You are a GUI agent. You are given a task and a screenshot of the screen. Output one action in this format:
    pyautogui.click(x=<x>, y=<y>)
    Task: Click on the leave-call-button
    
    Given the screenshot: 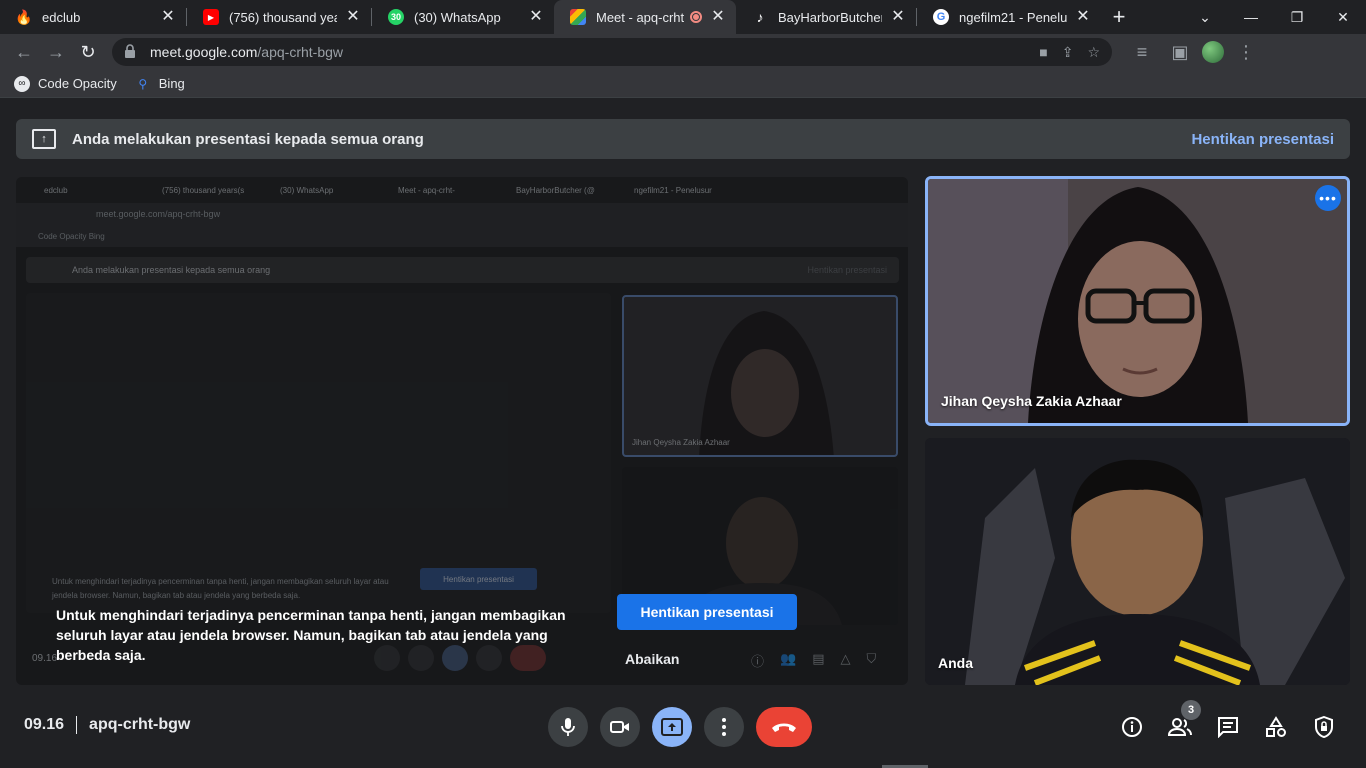 What is the action you would take?
    pyautogui.click(x=784, y=727)
    